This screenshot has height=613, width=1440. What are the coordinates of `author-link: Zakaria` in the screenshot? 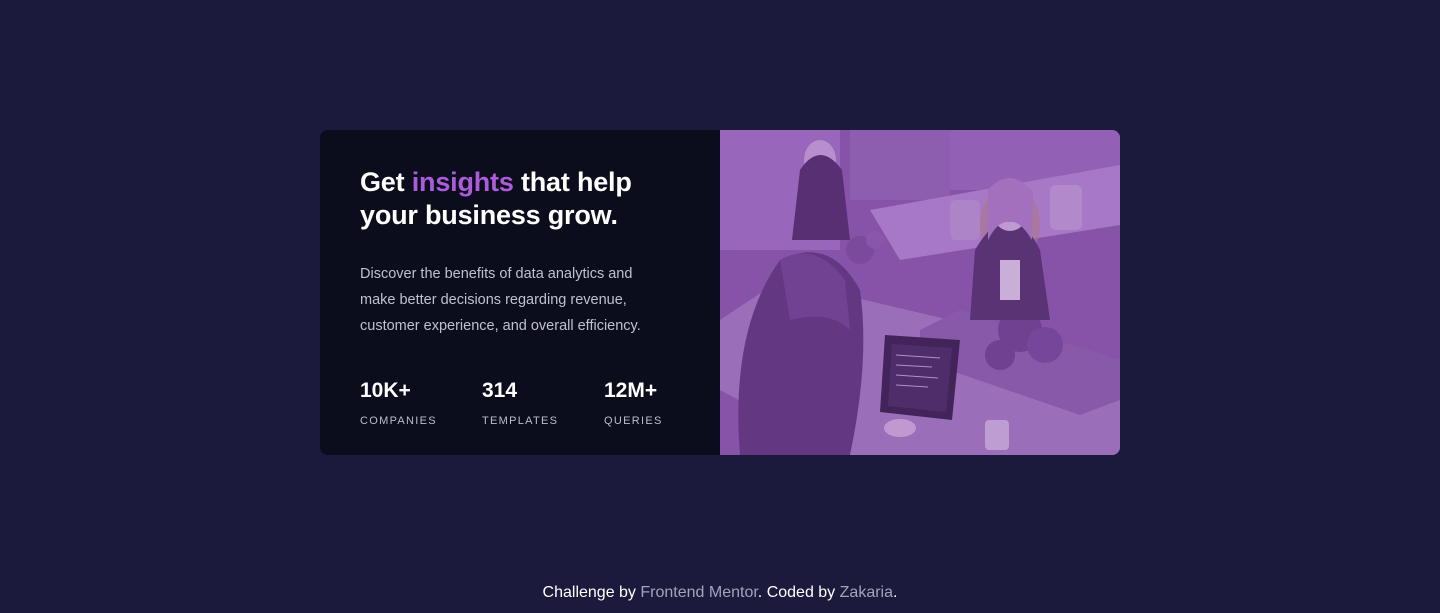 It's located at (866, 592).